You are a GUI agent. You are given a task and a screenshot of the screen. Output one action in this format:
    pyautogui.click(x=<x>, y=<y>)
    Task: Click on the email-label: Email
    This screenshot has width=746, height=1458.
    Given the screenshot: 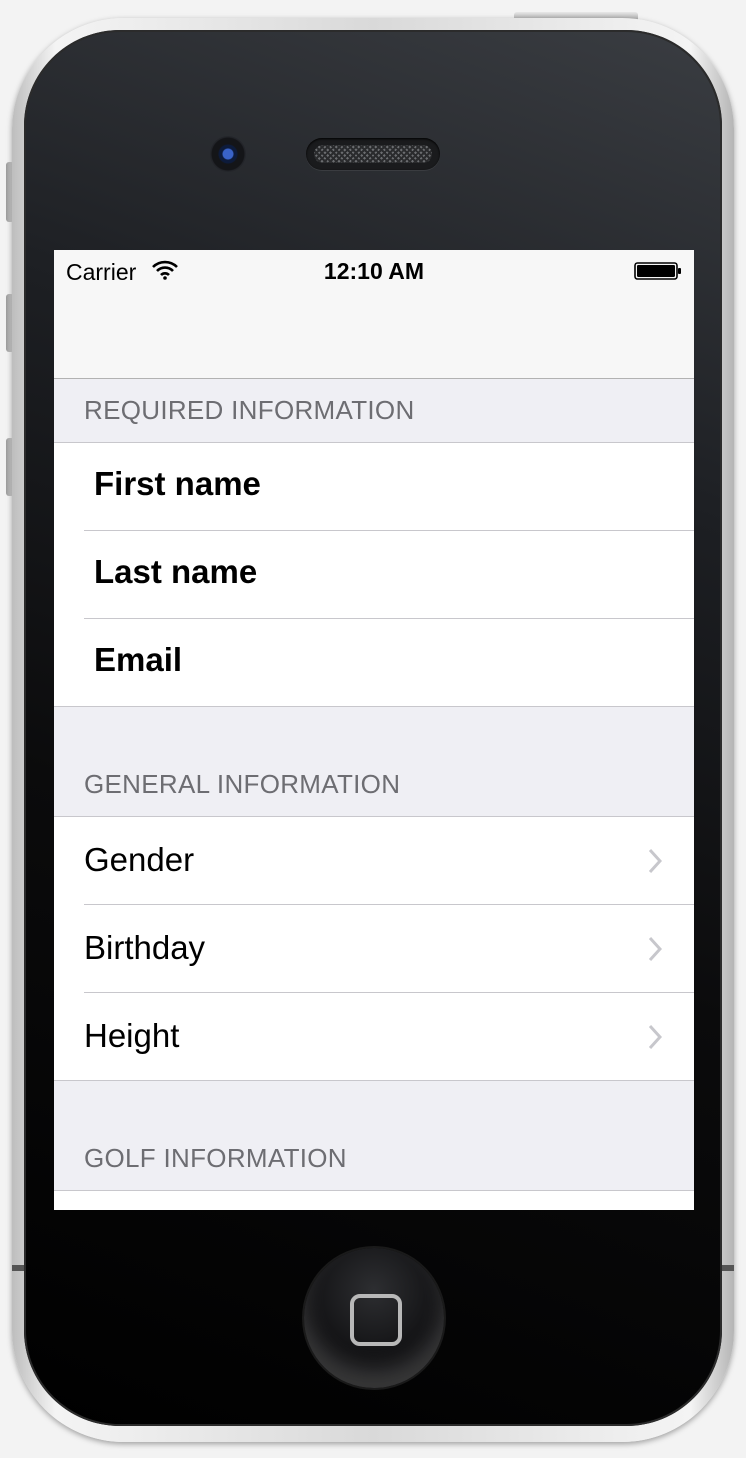 What is the action you would take?
    pyautogui.click(x=138, y=659)
    